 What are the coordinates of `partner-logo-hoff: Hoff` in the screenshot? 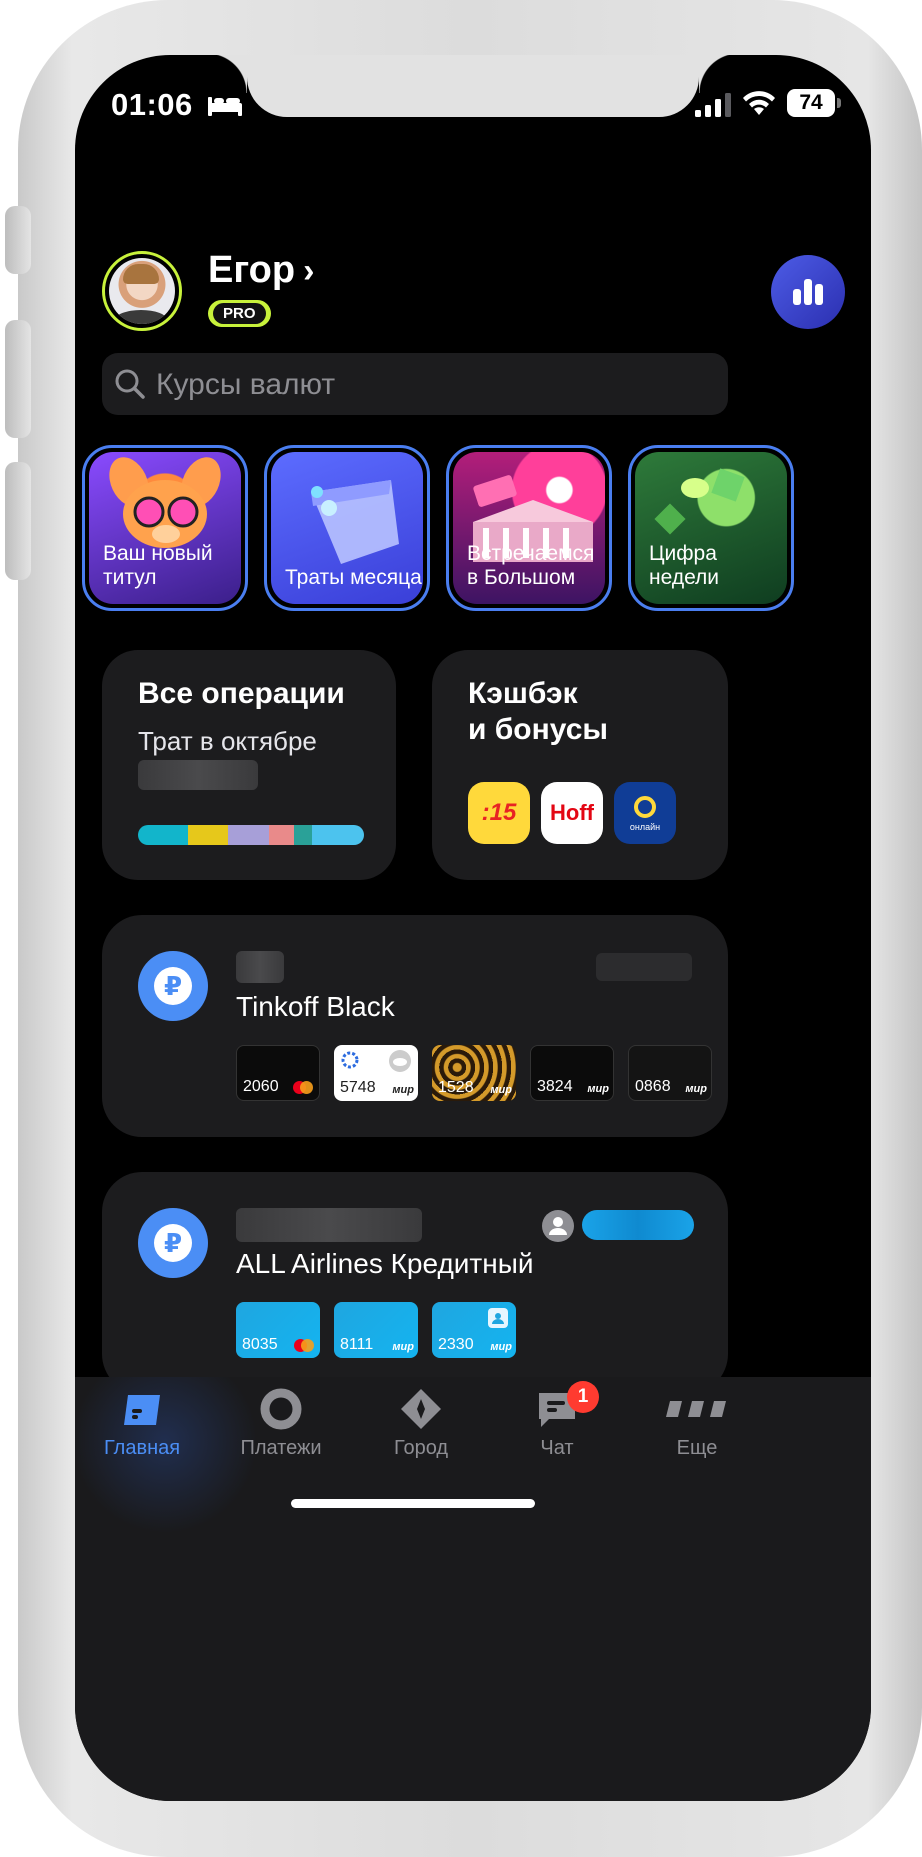 It's located at (572, 813).